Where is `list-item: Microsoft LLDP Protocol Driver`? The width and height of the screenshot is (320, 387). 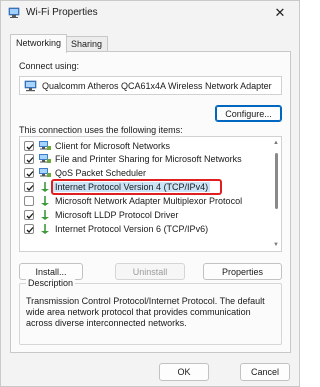 list-item: Microsoft LLDP Protocol Driver is located at coordinates (145, 215).